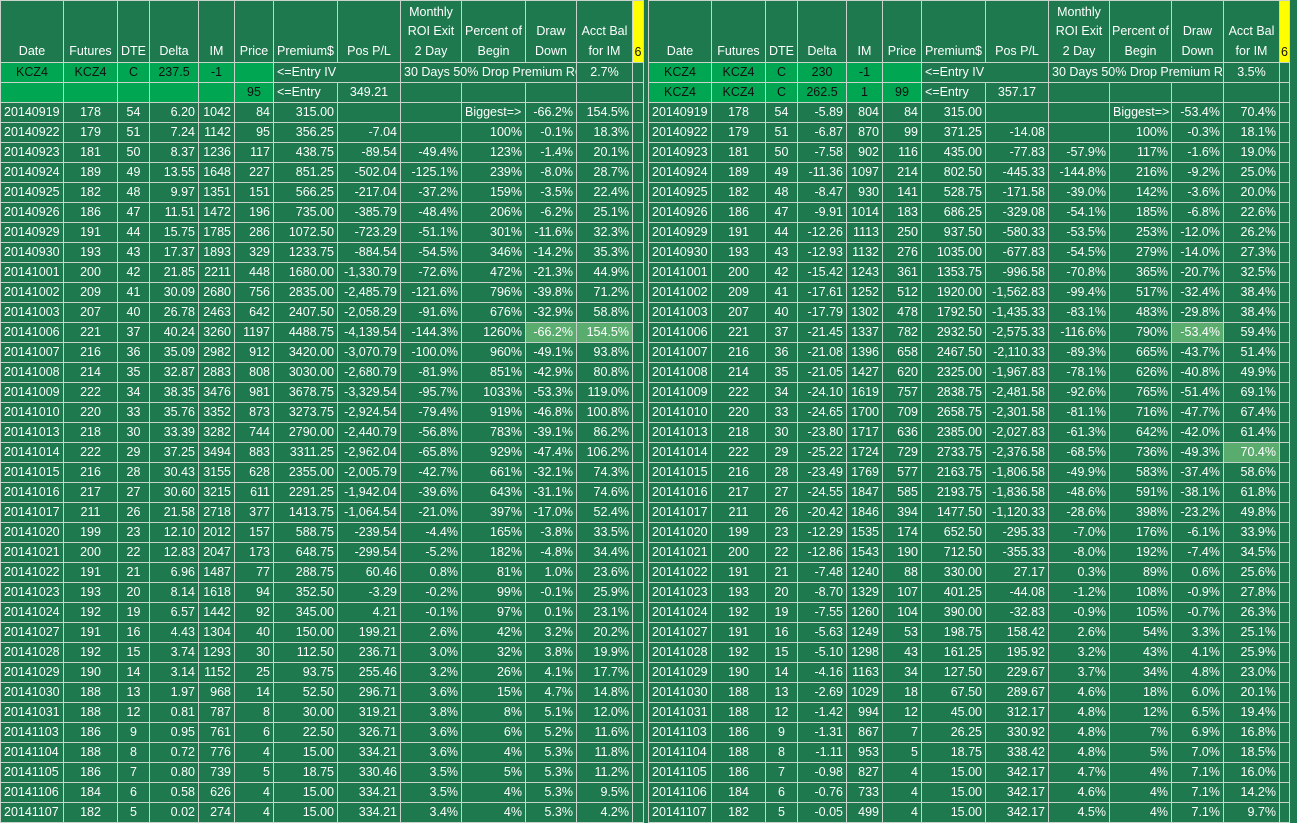 This screenshot has height=823, width=1297. What do you see at coordinates (902, 572) in the screenshot?
I see `cell-price: 88` at bounding box center [902, 572].